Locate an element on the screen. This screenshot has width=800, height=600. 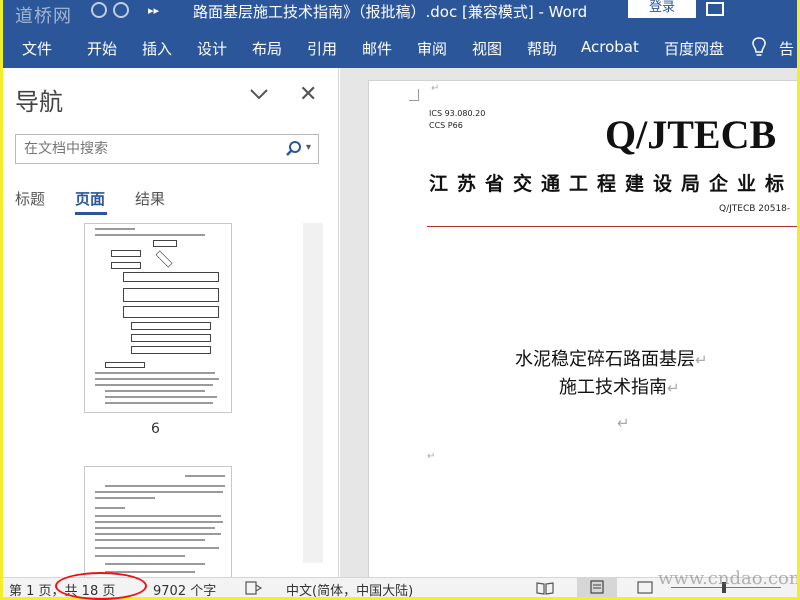
tab-file: 文件 is located at coordinates (37, 48).